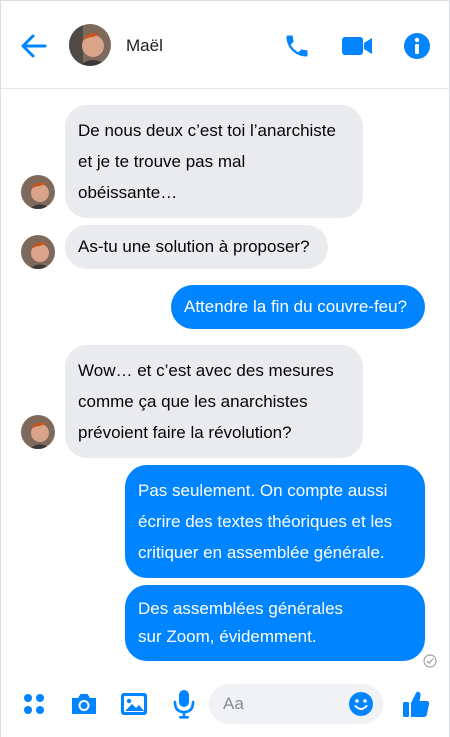 The image size is (450, 737). What do you see at coordinates (34, 46) in the screenshot?
I see `back-arrow-icon` at bounding box center [34, 46].